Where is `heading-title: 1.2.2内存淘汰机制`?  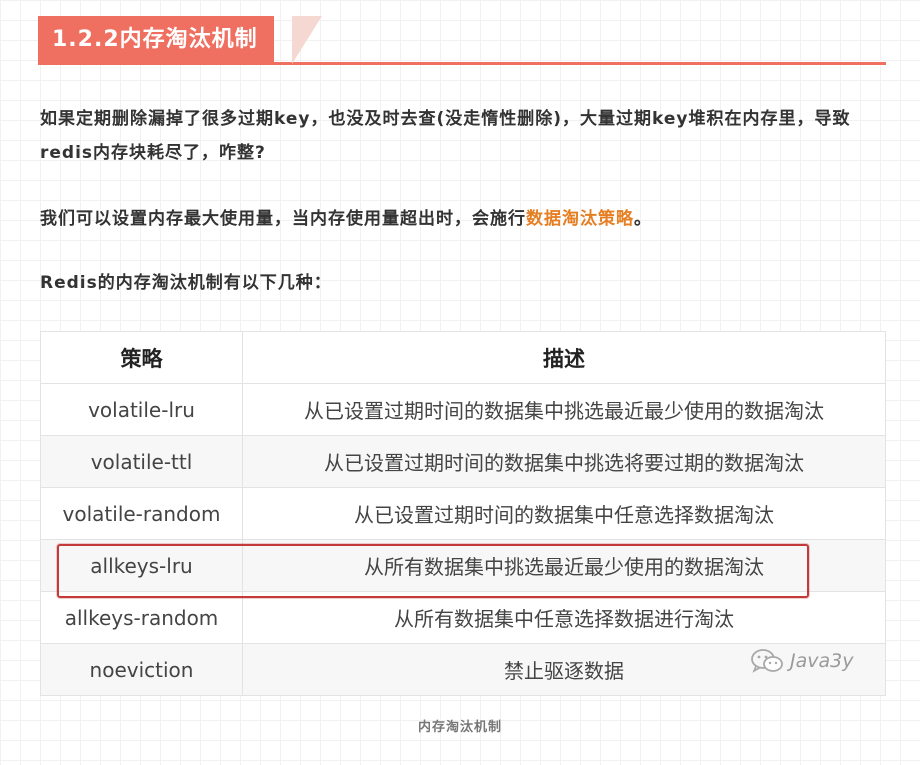
heading-title: 1.2.2内存淘汰机制 is located at coordinates (156, 40).